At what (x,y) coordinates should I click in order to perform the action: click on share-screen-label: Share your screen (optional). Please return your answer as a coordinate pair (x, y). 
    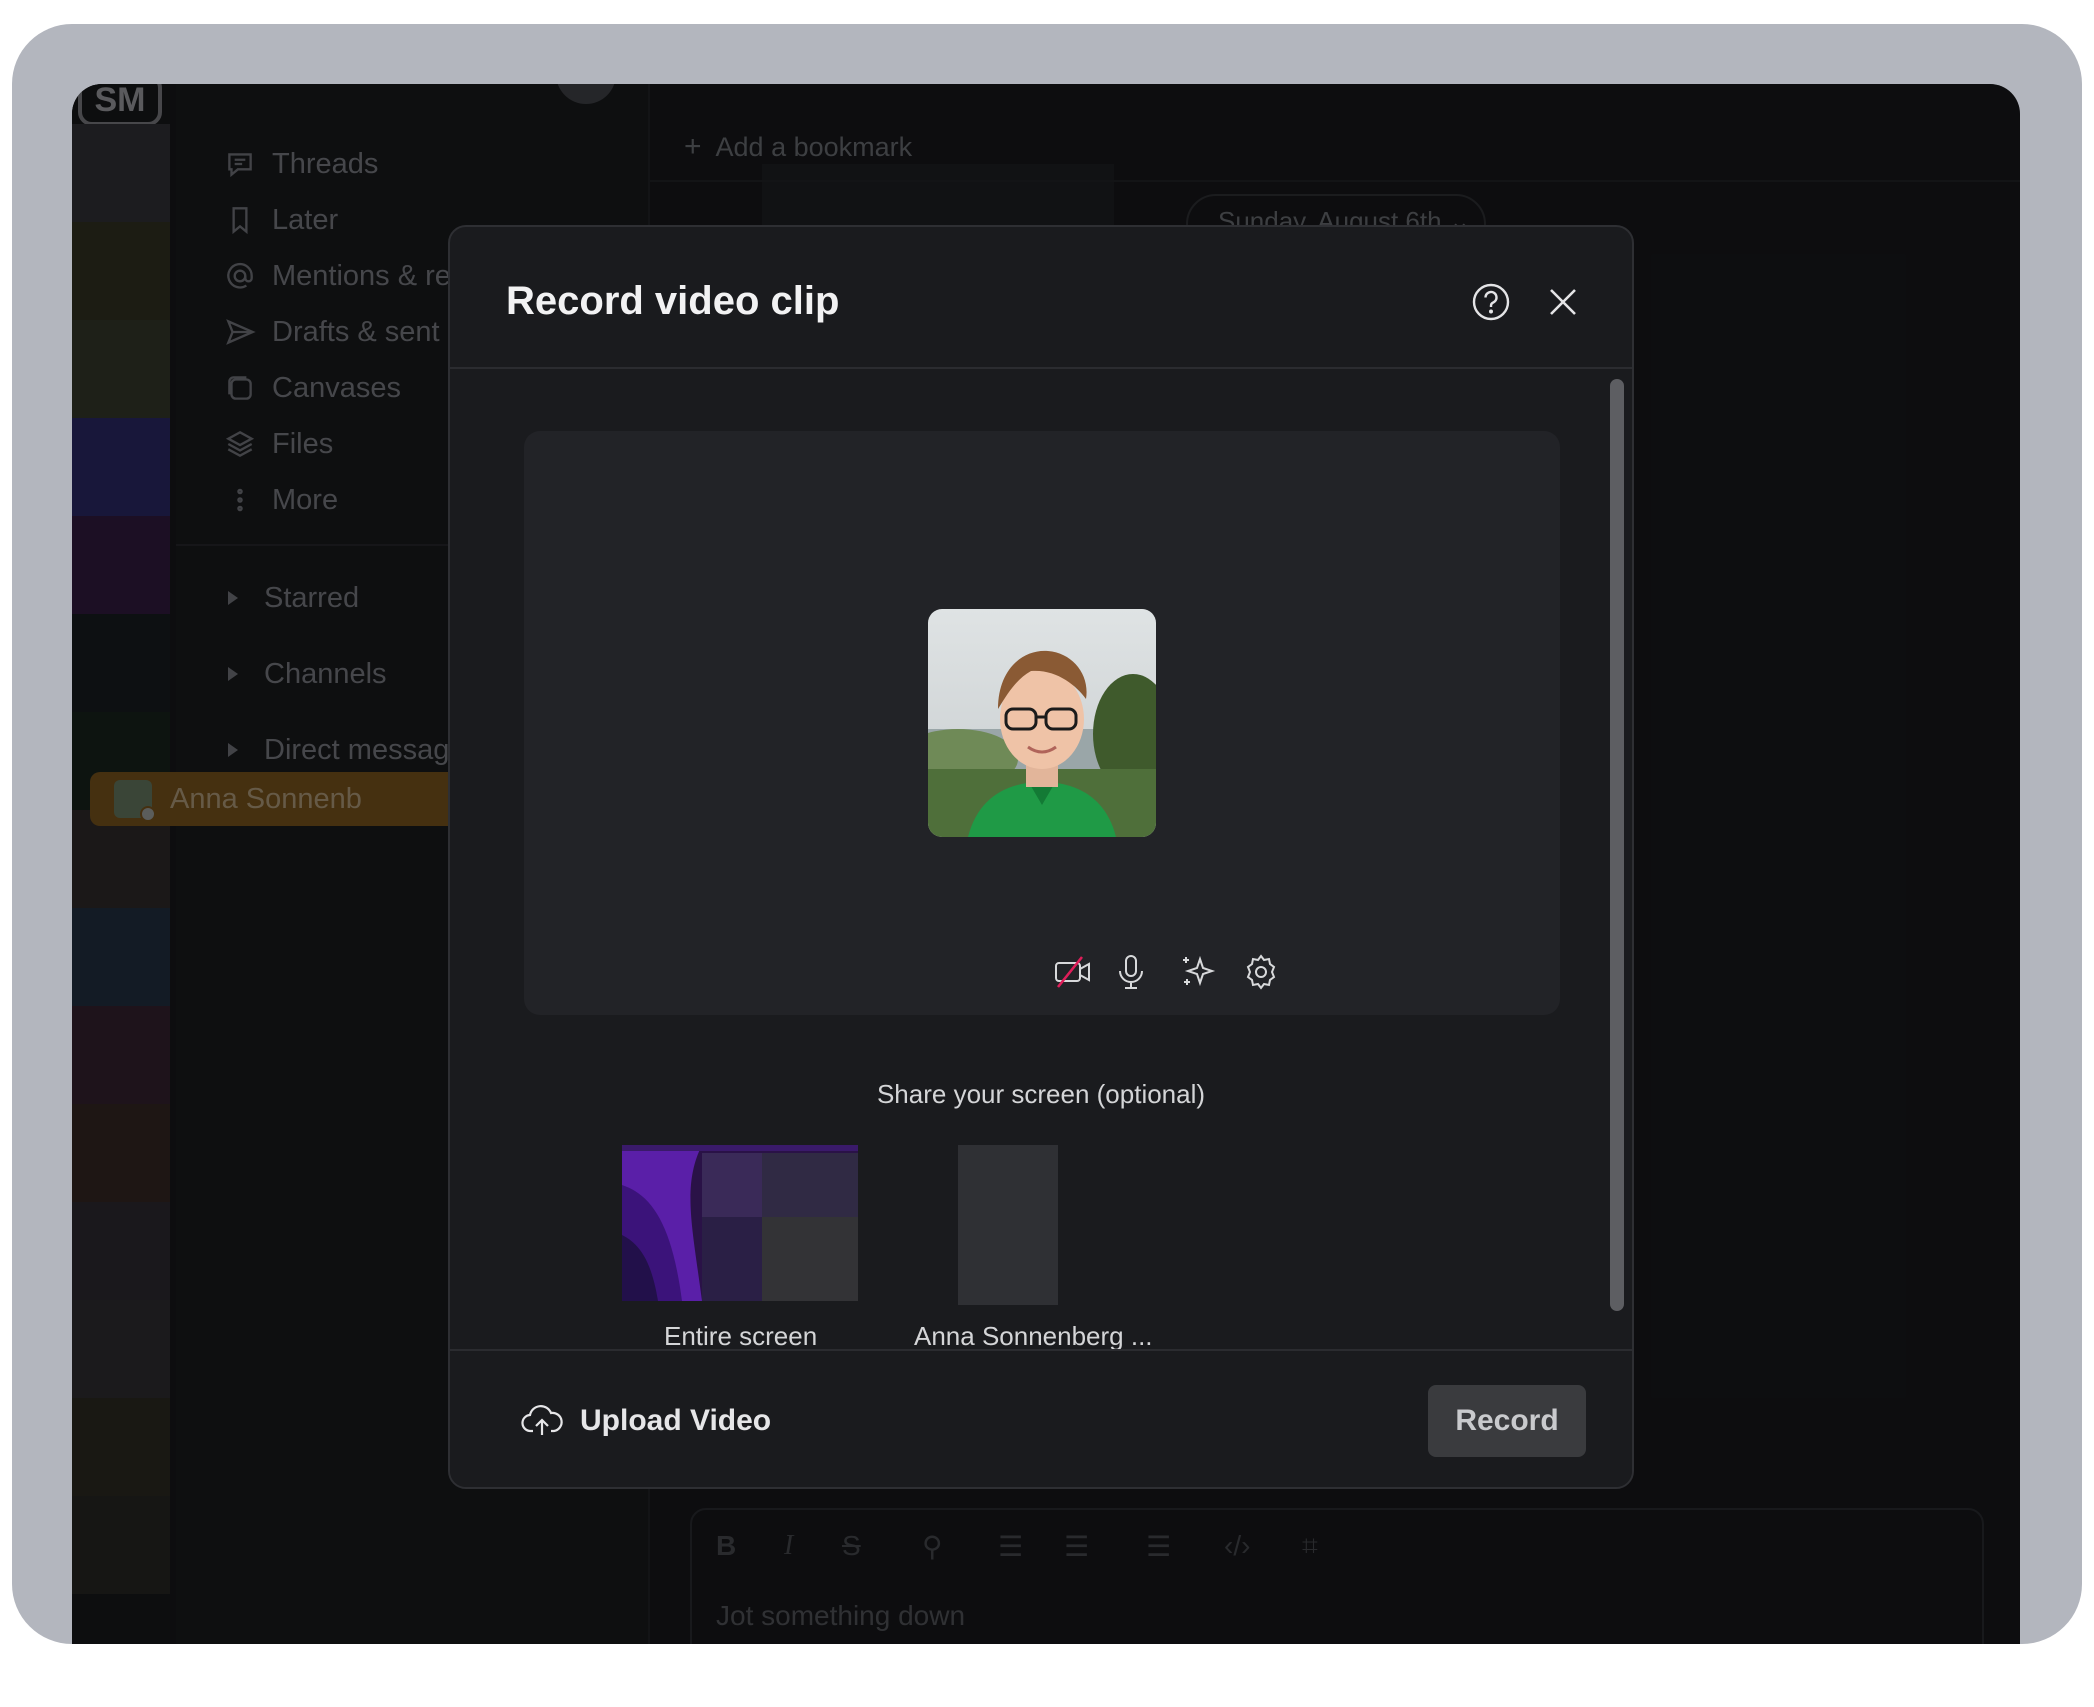
    Looking at the image, I should click on (1041, 1094).